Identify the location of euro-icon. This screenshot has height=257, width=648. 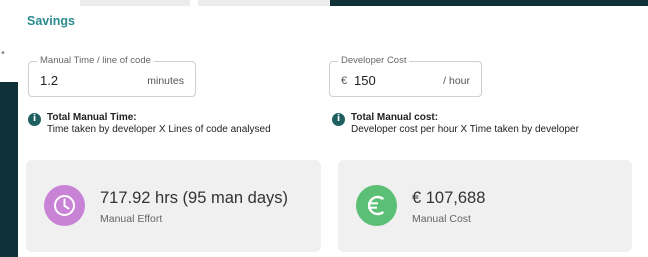
(376, 205).